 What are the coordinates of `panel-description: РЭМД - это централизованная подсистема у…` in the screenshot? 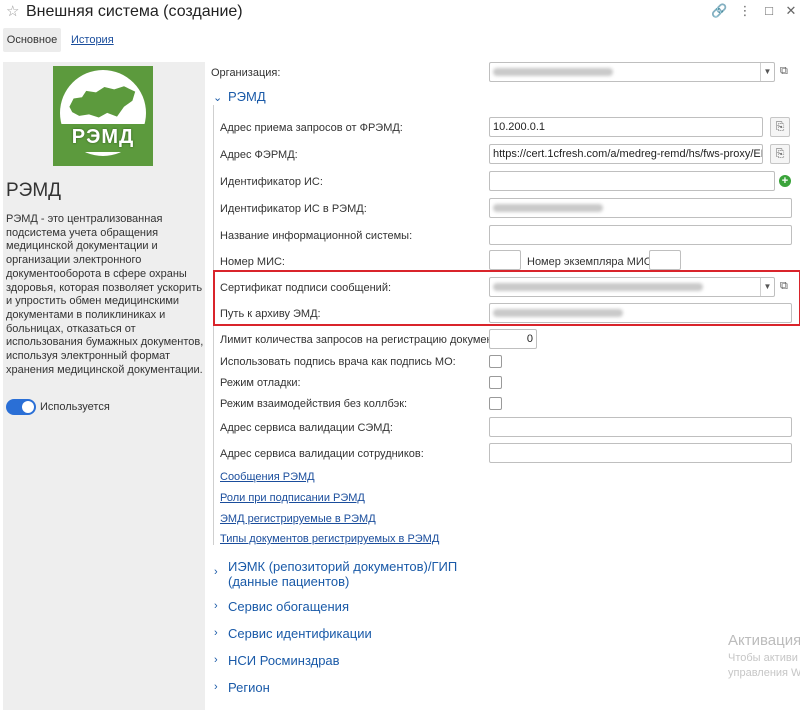 It's located at (105, 294).